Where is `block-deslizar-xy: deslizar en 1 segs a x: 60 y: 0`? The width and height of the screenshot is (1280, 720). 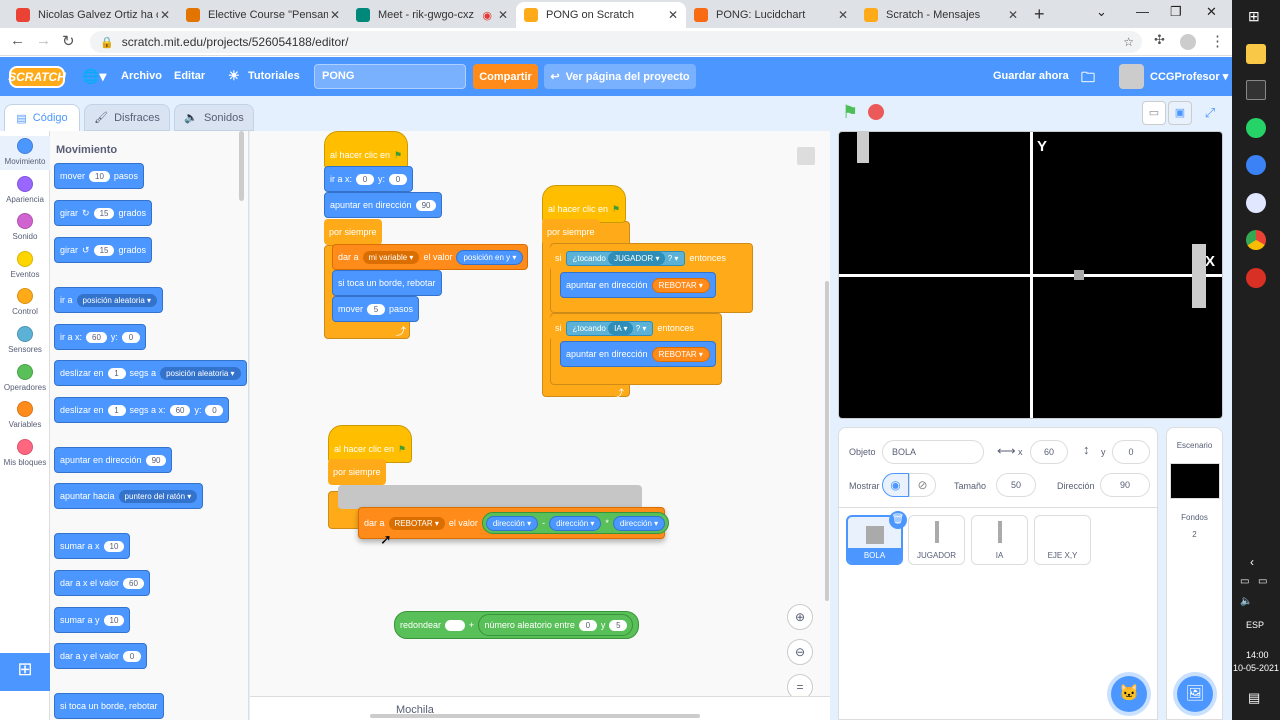
block-deslizar-xy: deslizar en 1 segs a x: 60 y: 0 is located at coordinates (142, 410).